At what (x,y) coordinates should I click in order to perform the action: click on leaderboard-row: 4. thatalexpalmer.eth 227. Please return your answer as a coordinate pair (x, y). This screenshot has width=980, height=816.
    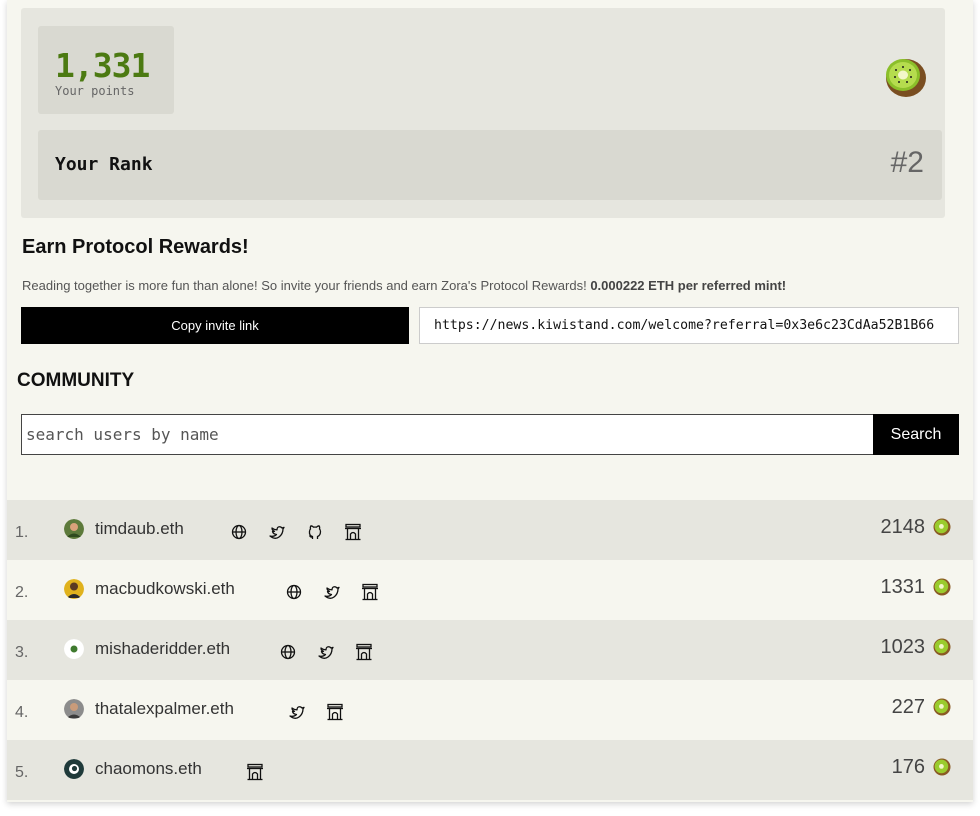
    Looking at the image, I should click on (490, 710).